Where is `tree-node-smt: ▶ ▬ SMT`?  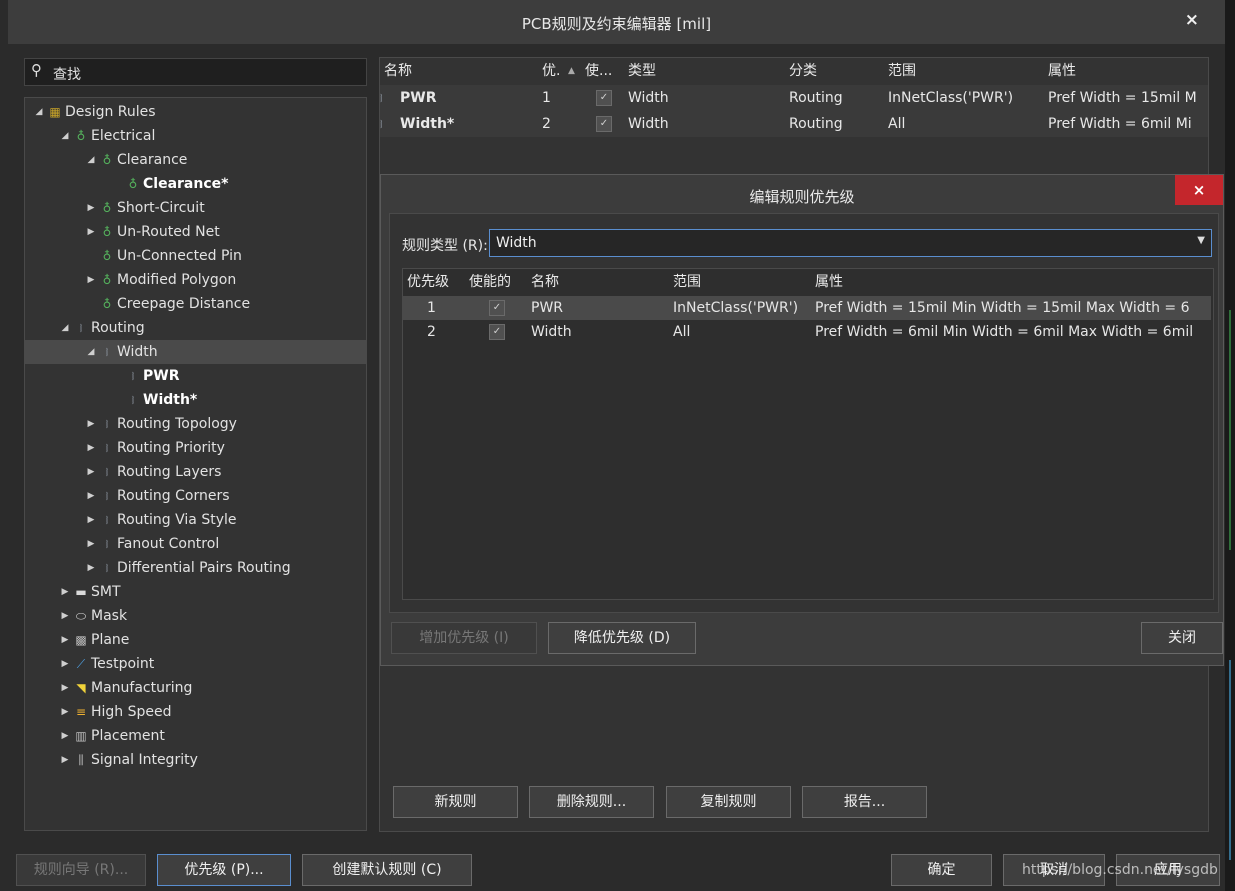
tree-node-smt: ▶ ▬ SMT is located at coordinates (195, 592).